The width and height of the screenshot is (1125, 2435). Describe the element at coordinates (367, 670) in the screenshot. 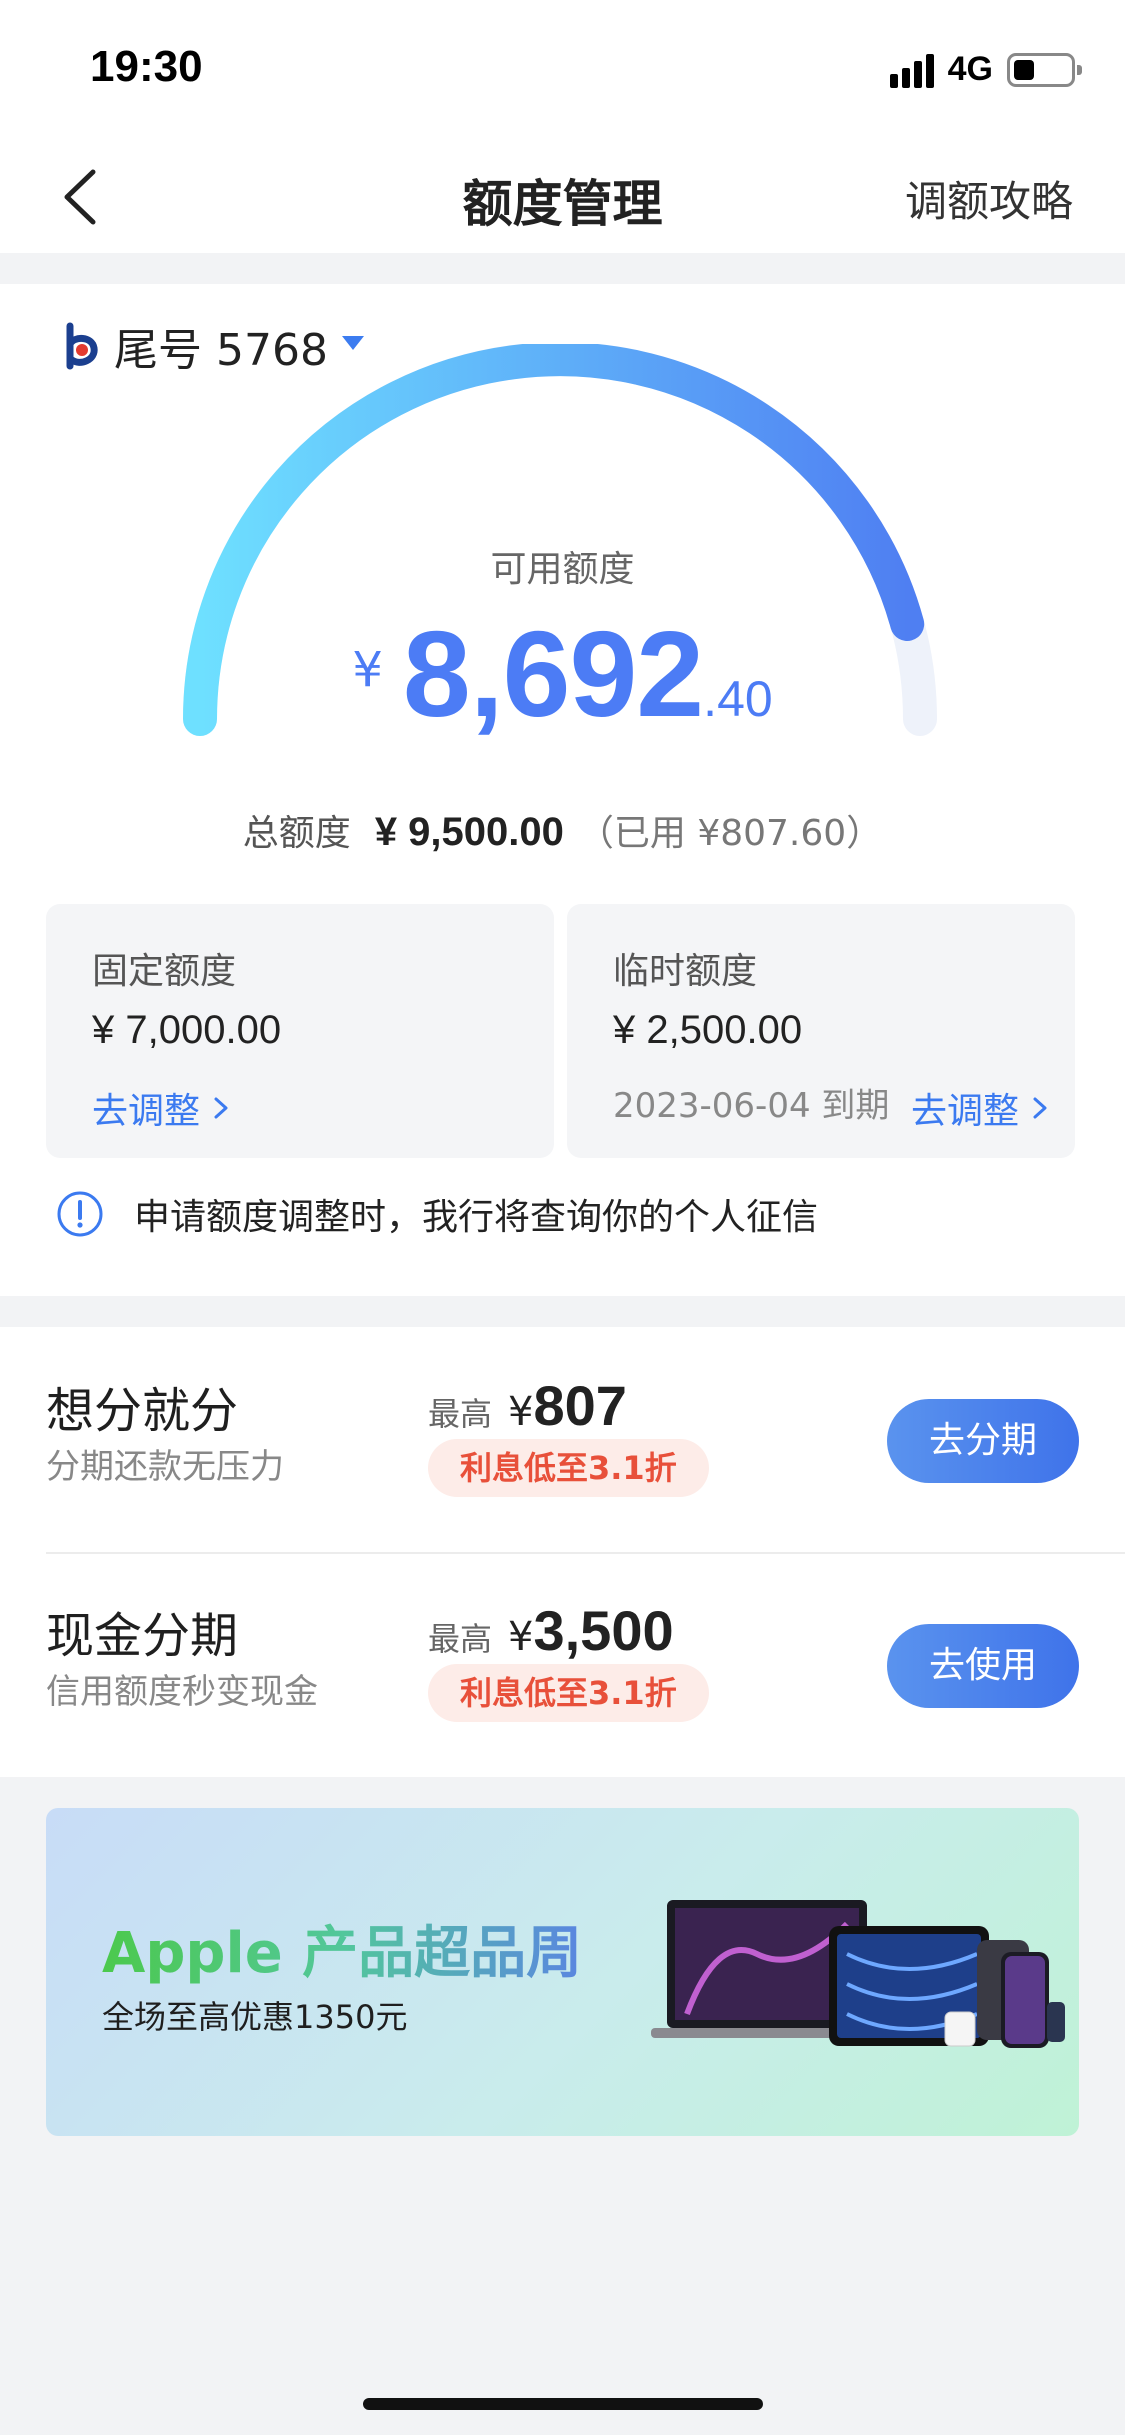

I see `available-currency: ¥` at that location.